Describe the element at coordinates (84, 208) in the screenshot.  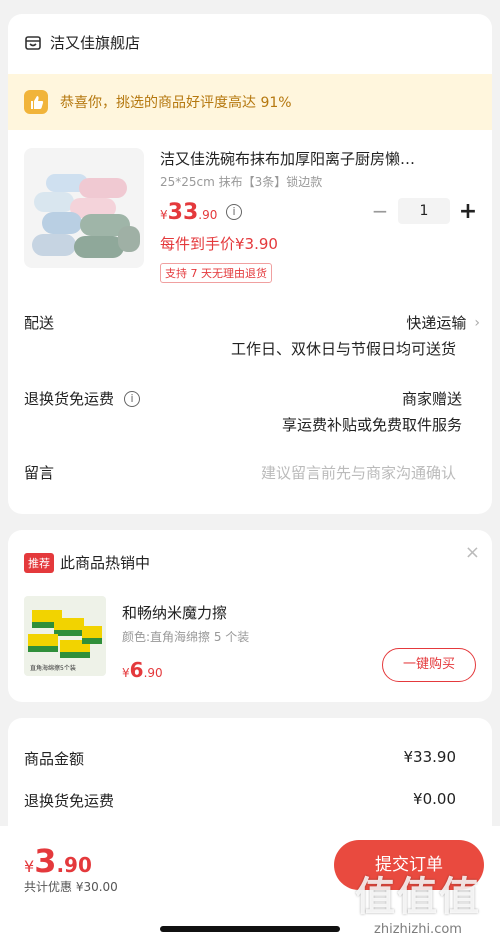
I see `product-image` at that location.